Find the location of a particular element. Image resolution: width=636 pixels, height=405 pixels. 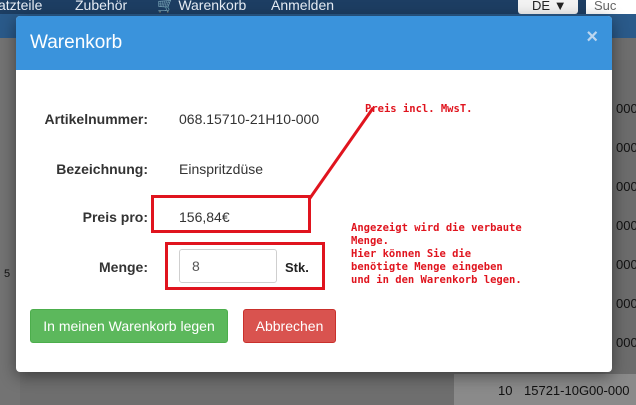

table-cell-pos: 10 is located at coordinates (505, 390).